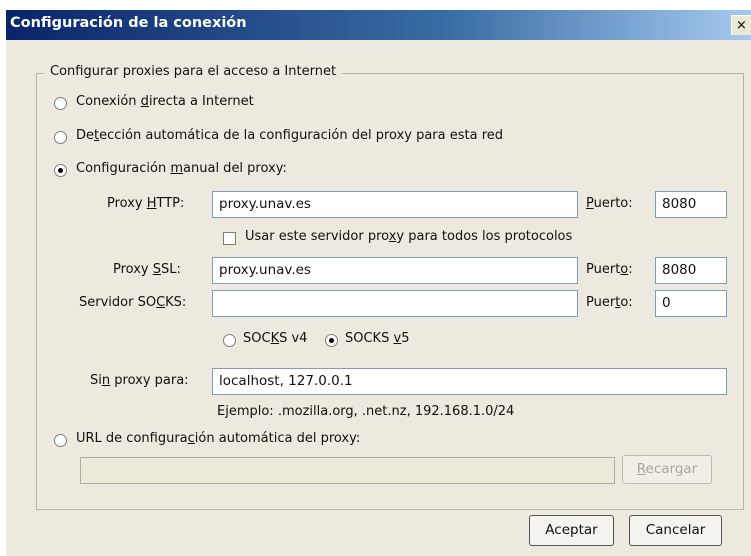  I want to click on http-proxy-label: Proxy HTTP:, so click(146, 203).